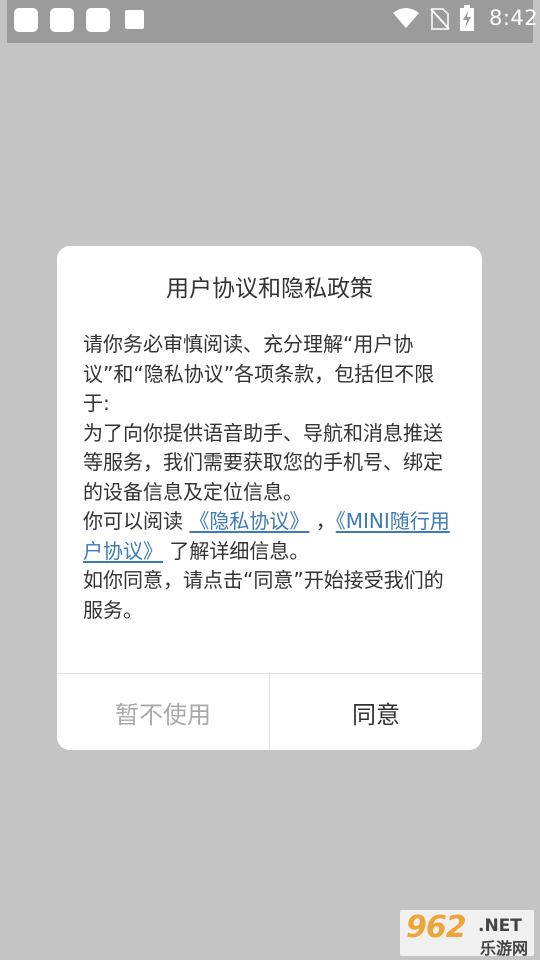 Image resolution: width=540 pixels, height=960 pixels. I want to click on watermark-logo: 962 .NET 乐游网, so click(467, 934).